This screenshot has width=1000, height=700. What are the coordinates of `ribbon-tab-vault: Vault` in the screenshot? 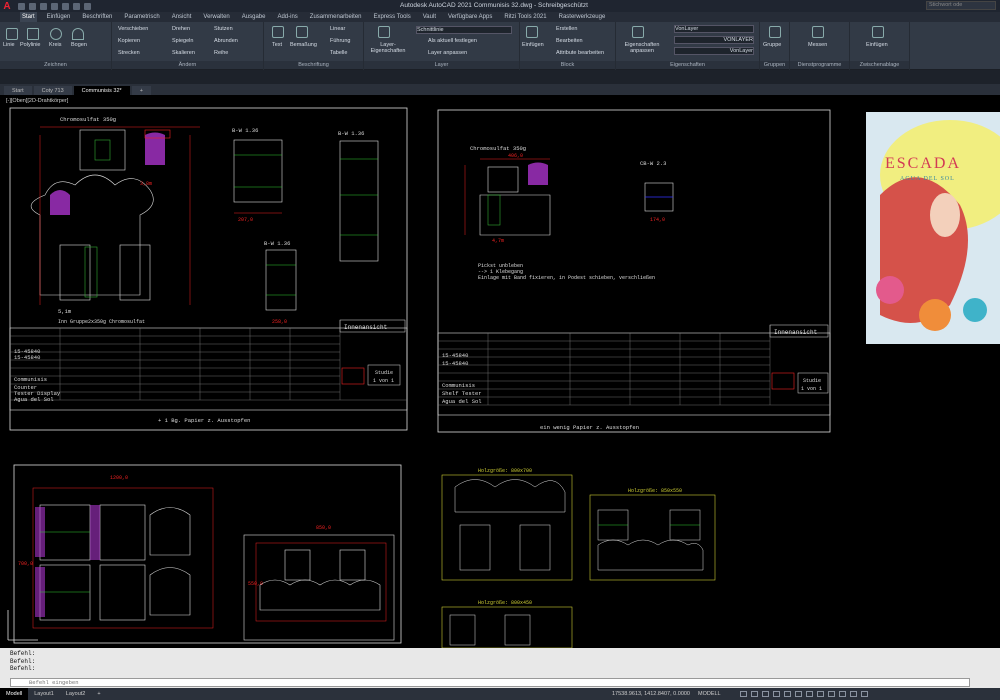 It's located at (429, 17).